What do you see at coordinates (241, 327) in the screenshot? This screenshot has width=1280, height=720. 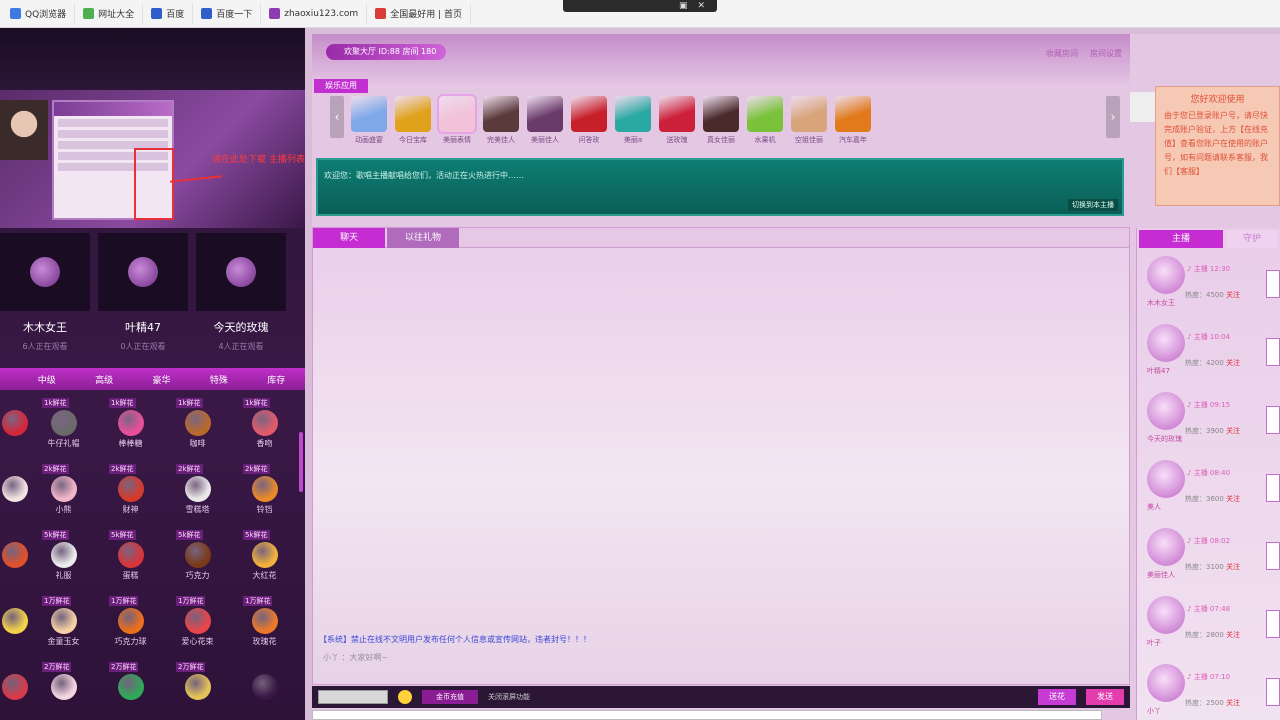 I see `anchor-name: 今天的玫瑰` at bounding box center [241, 327].